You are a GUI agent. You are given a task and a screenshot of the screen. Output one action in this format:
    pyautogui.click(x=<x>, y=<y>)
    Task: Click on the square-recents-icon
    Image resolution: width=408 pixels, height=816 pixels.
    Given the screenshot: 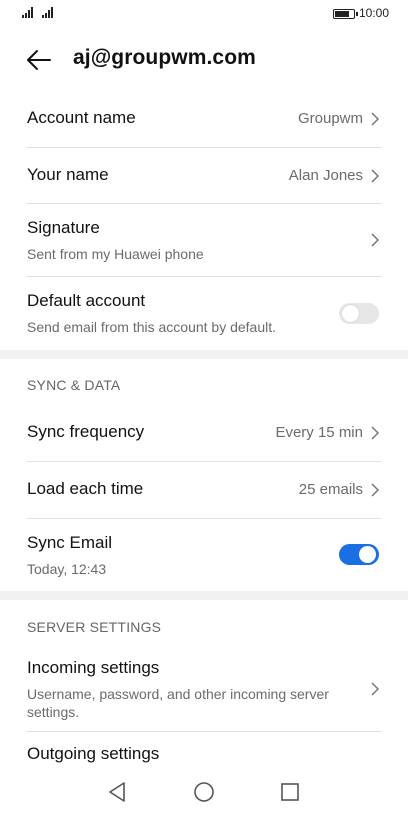 What is the action you would take?
    pyautogui.click(x=290, y=792)
    